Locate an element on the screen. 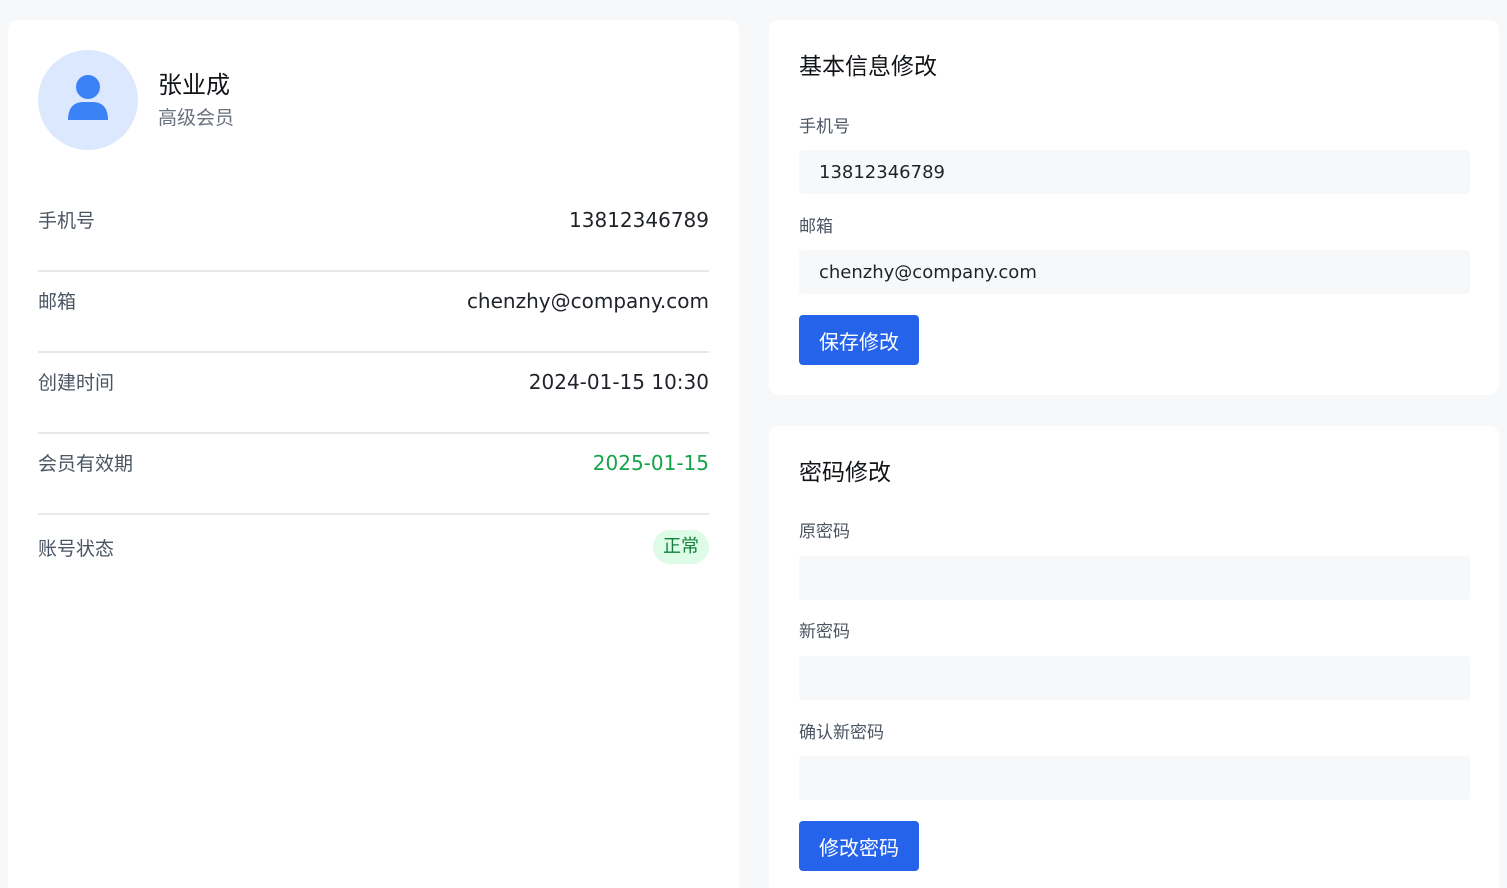  email-input is located at coordinates (1134, 272).